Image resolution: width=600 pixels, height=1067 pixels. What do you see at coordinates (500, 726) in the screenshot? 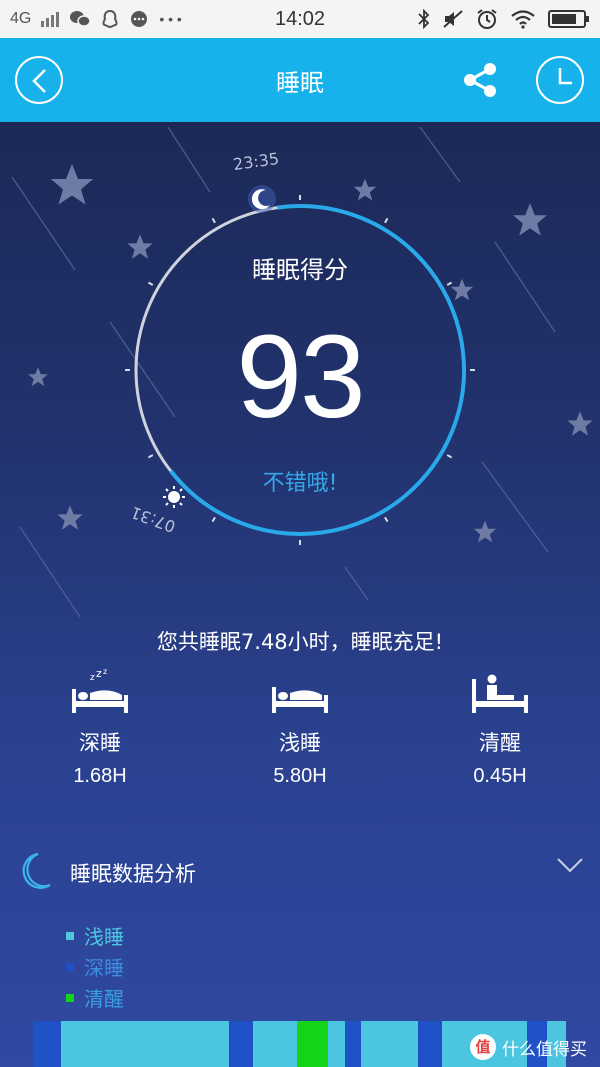
I see `stage-awake: 清醒 0.45H` at bounding box center [500, 726].